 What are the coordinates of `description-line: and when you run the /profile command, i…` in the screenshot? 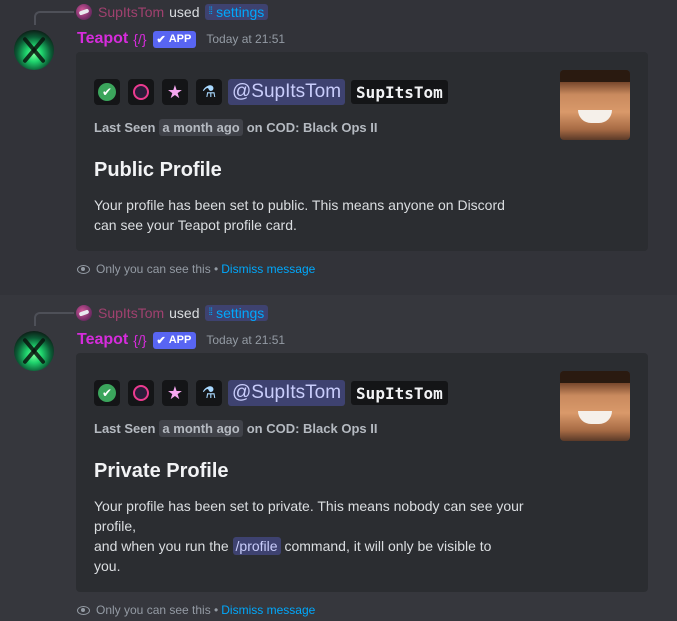 It's located at (314, 546).